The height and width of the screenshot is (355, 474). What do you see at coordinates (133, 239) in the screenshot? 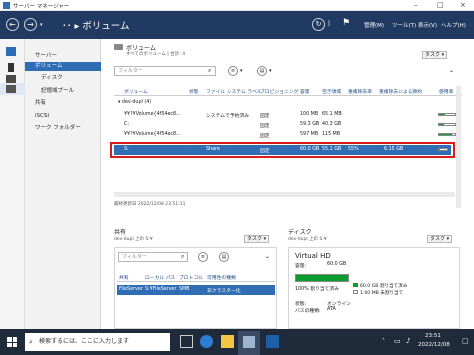
I see `shares-subtitle: dev-dupl 上の S:¥` at bounding box center [133, 239].